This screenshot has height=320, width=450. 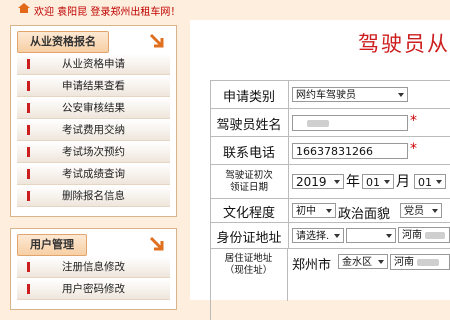 I want to click on select-value: 金水区, so click(x=357, y=262).